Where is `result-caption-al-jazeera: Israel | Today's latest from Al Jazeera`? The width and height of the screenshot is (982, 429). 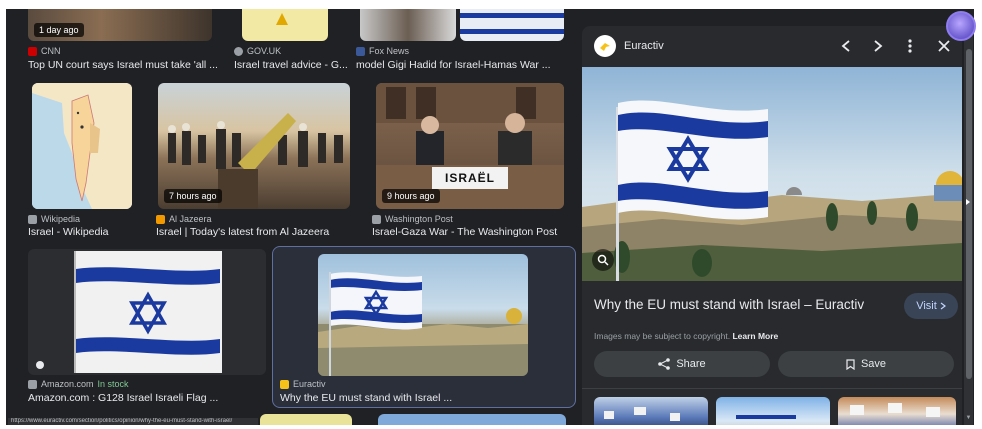 result-caption-al-jazeera: Israel | Today's latest from Al Jazeera is located at coordinates (256, 232).